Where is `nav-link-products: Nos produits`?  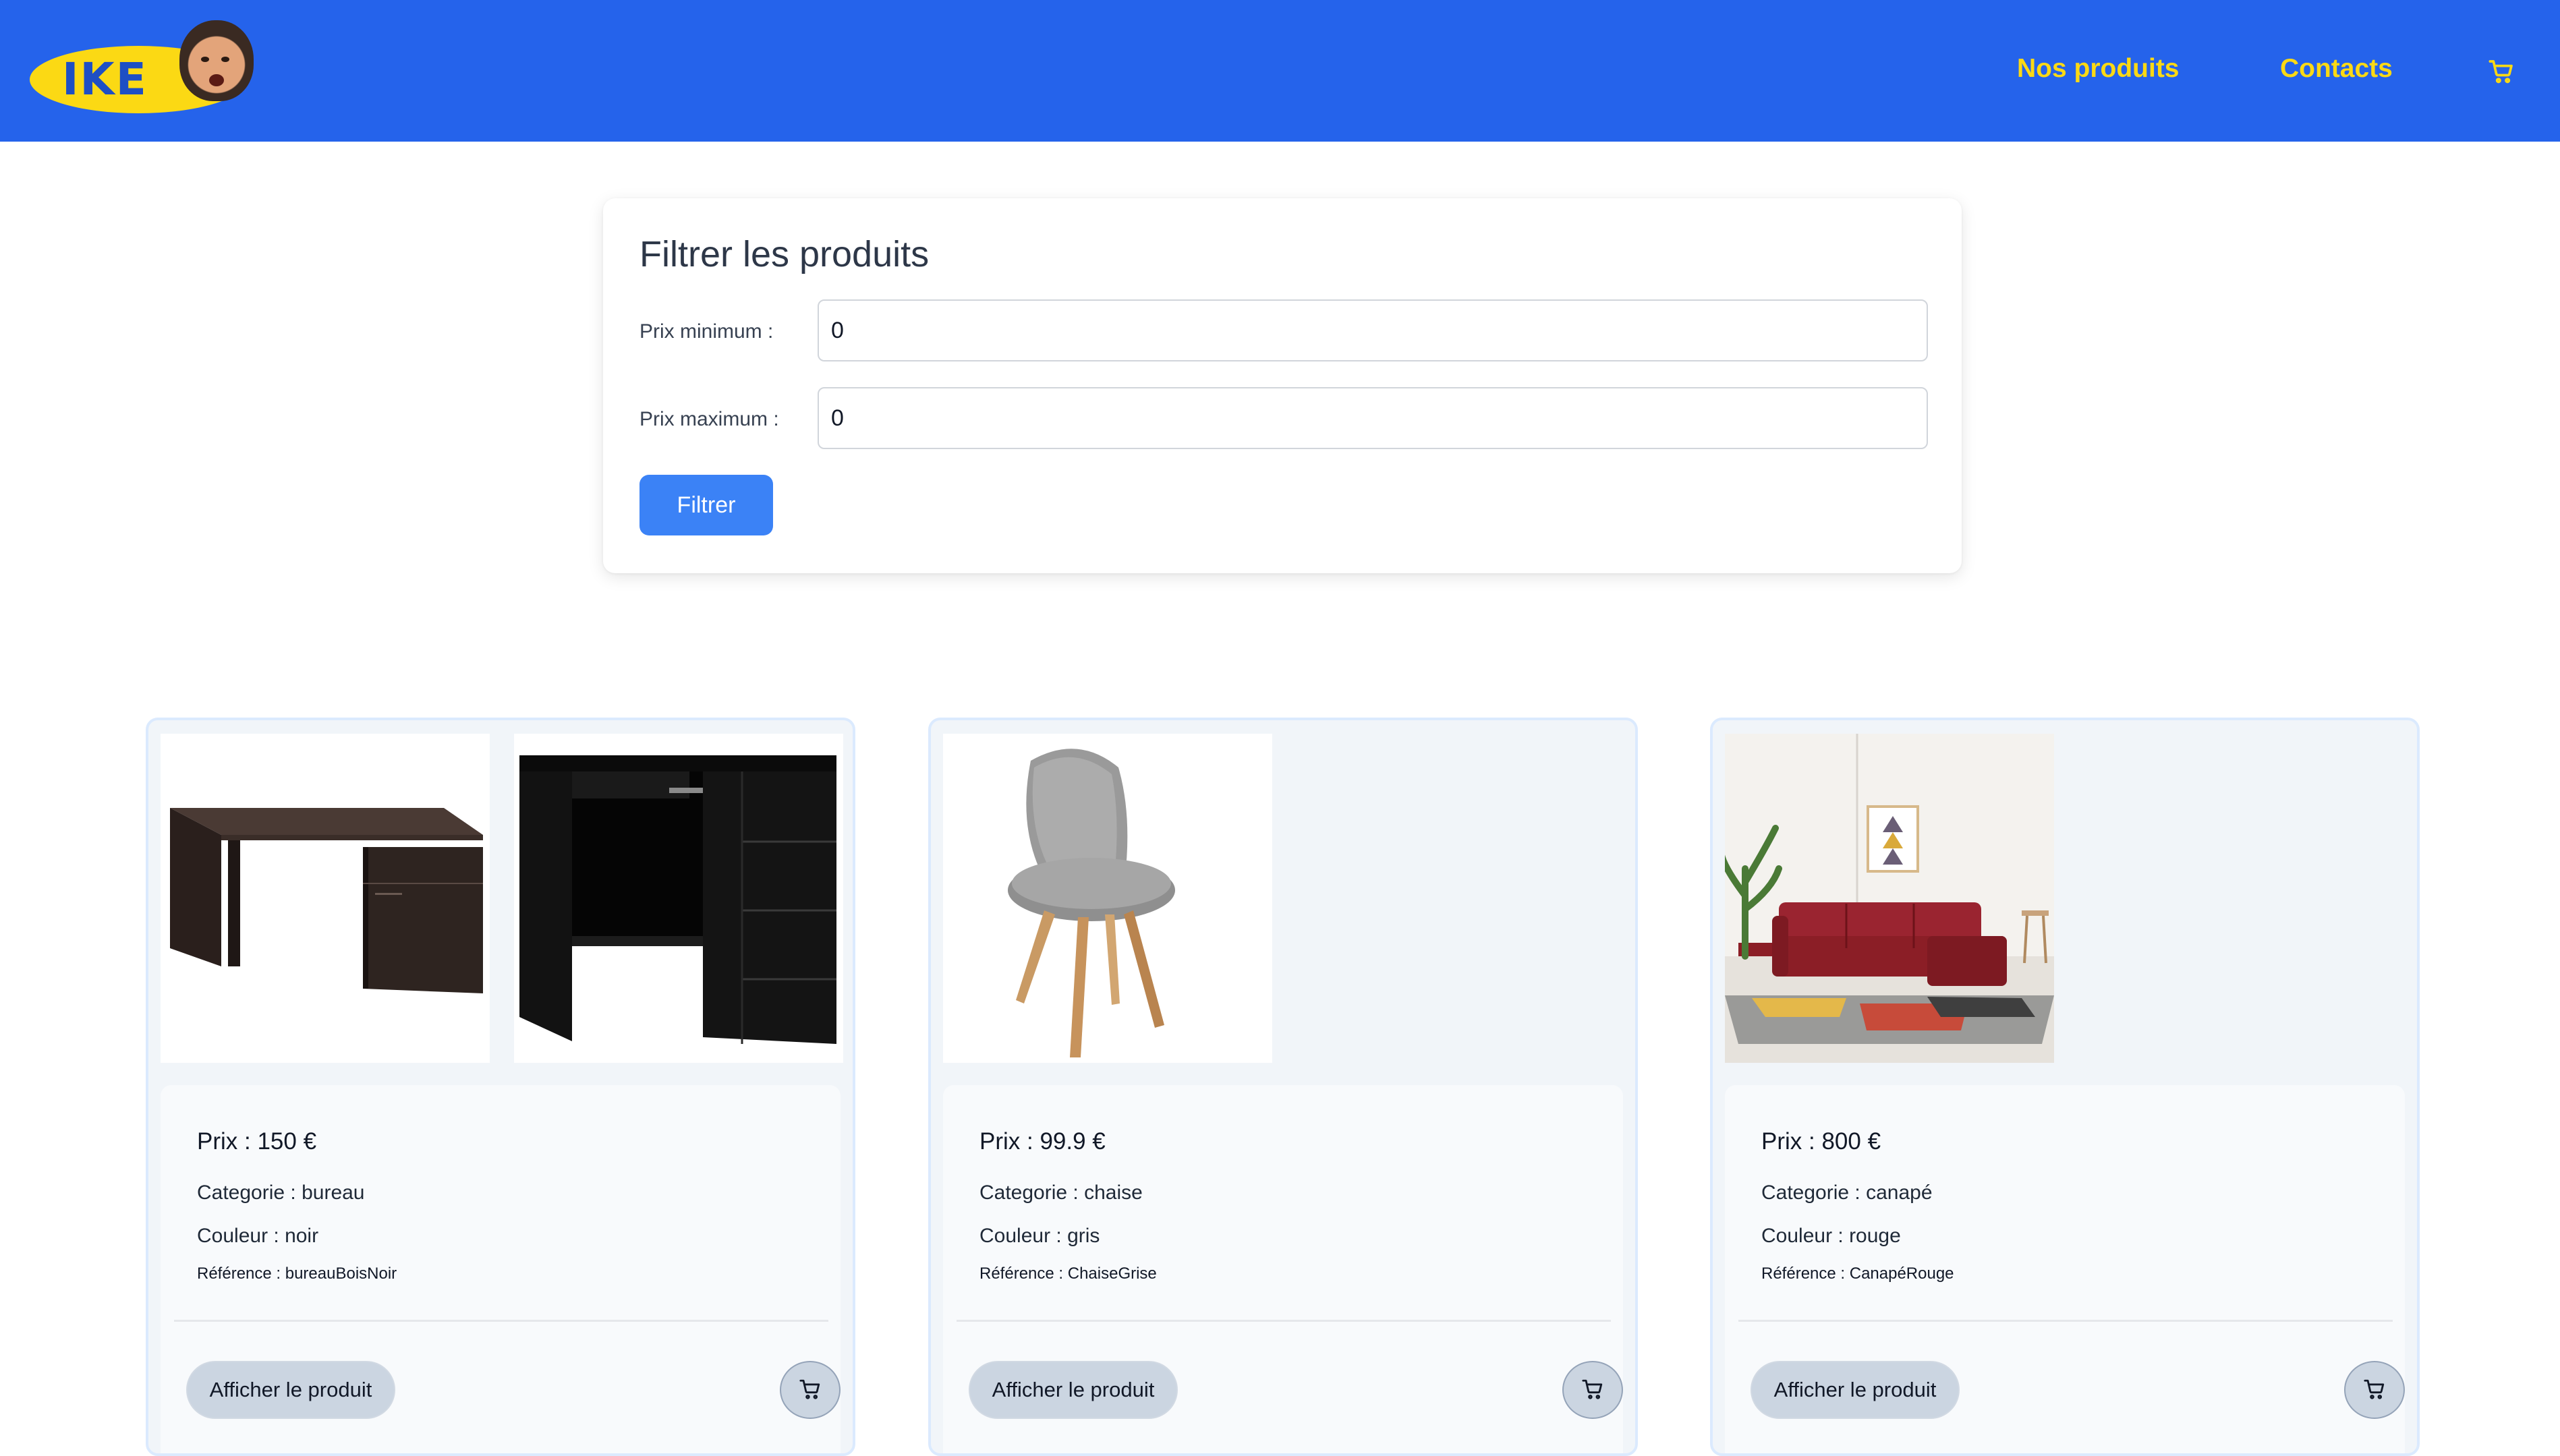
nav-link-products: Nos produits is located at coordinates (2098, 69).